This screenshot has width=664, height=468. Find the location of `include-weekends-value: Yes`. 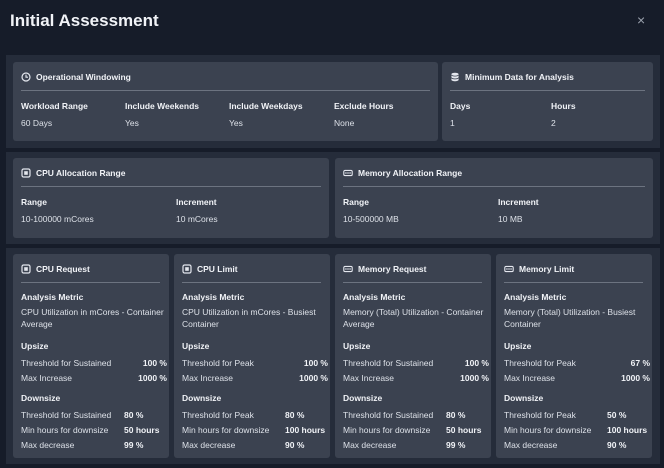

include-weekends-value: Yes is located at coordinates (132, 123).